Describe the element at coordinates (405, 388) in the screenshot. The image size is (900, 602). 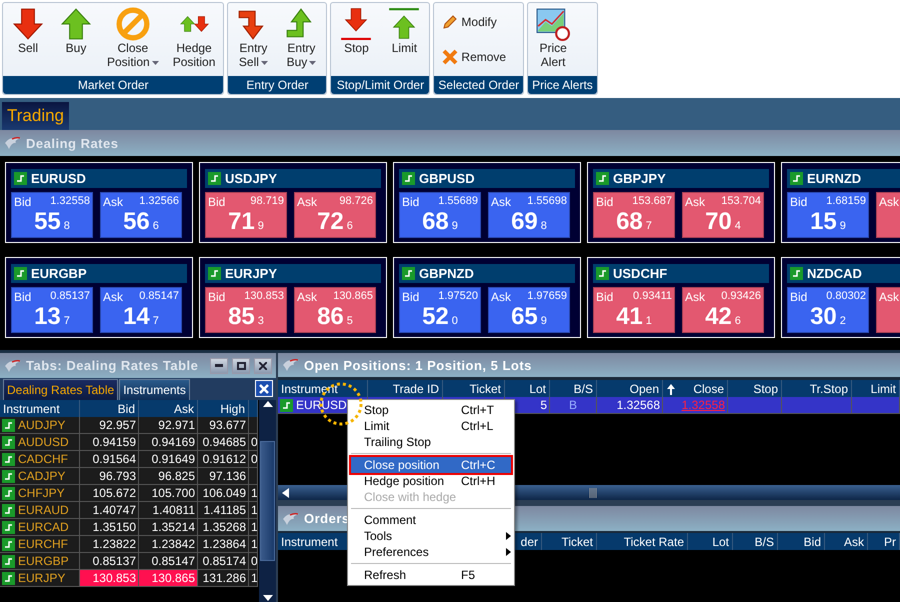
I see `column-header: Trade ID` at that location.